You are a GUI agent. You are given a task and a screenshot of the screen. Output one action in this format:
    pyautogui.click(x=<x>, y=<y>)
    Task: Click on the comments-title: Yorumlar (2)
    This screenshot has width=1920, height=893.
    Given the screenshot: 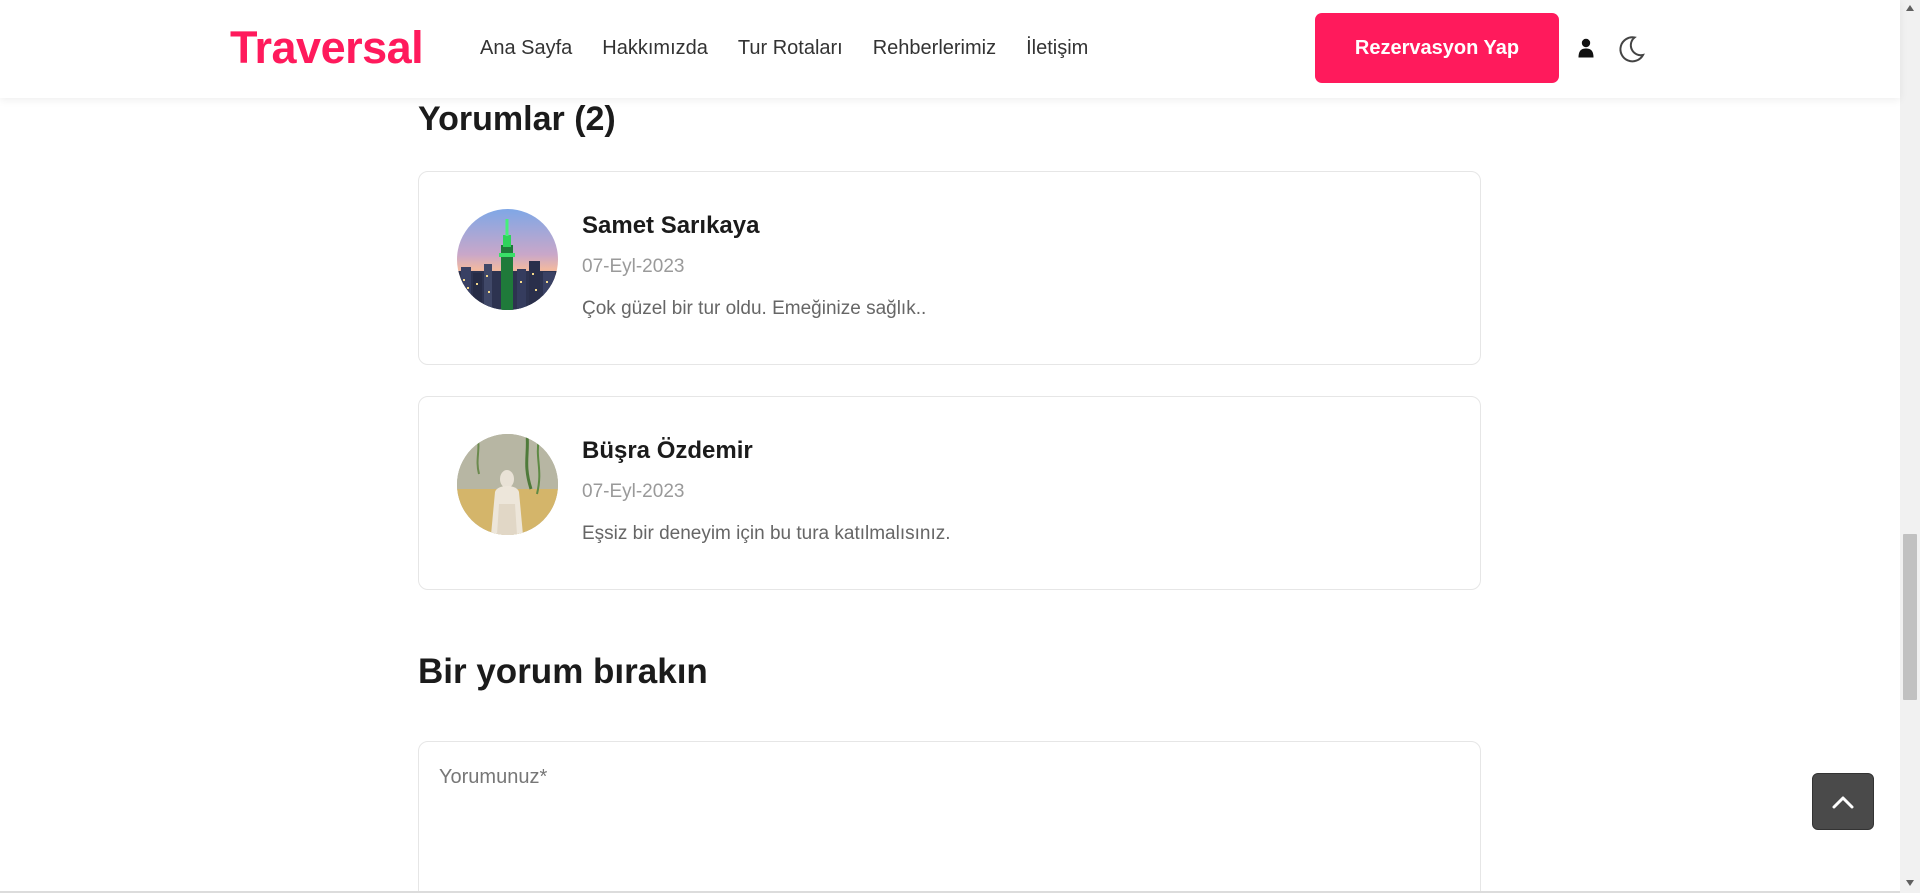 What is the action you would take?
    pyautogui.click(x=517, y=119)
    